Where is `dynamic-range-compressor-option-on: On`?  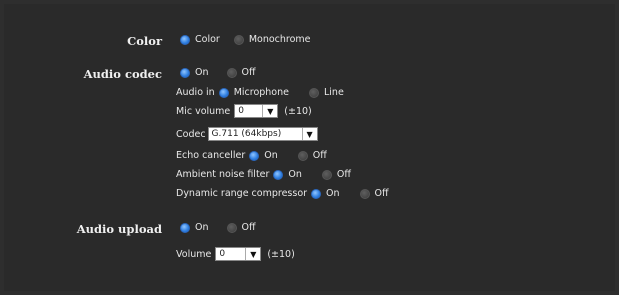
dynamic-range-compressor-option-on: On is located at coordinates (325, 193).